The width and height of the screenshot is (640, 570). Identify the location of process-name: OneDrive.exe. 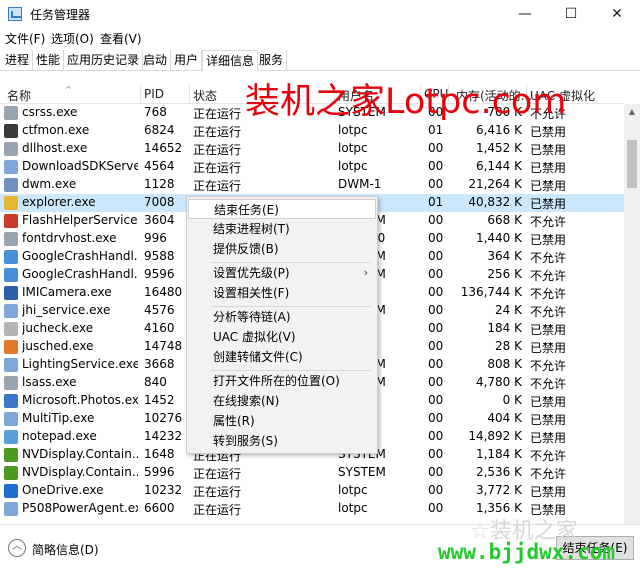
(63, 490).